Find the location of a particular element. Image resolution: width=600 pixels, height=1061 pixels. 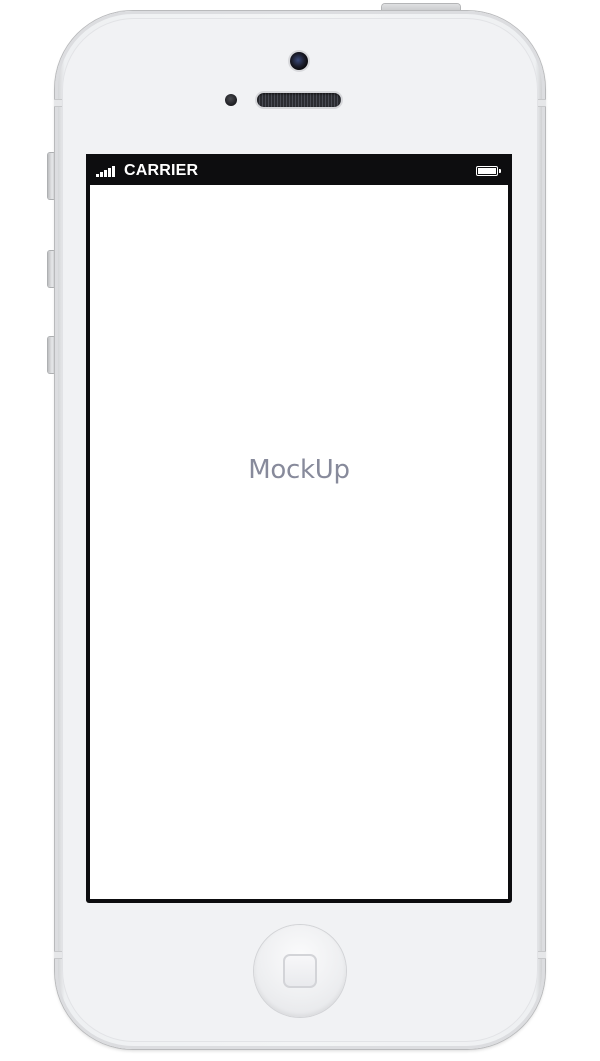

home-button is located at coordinates (300, 971).